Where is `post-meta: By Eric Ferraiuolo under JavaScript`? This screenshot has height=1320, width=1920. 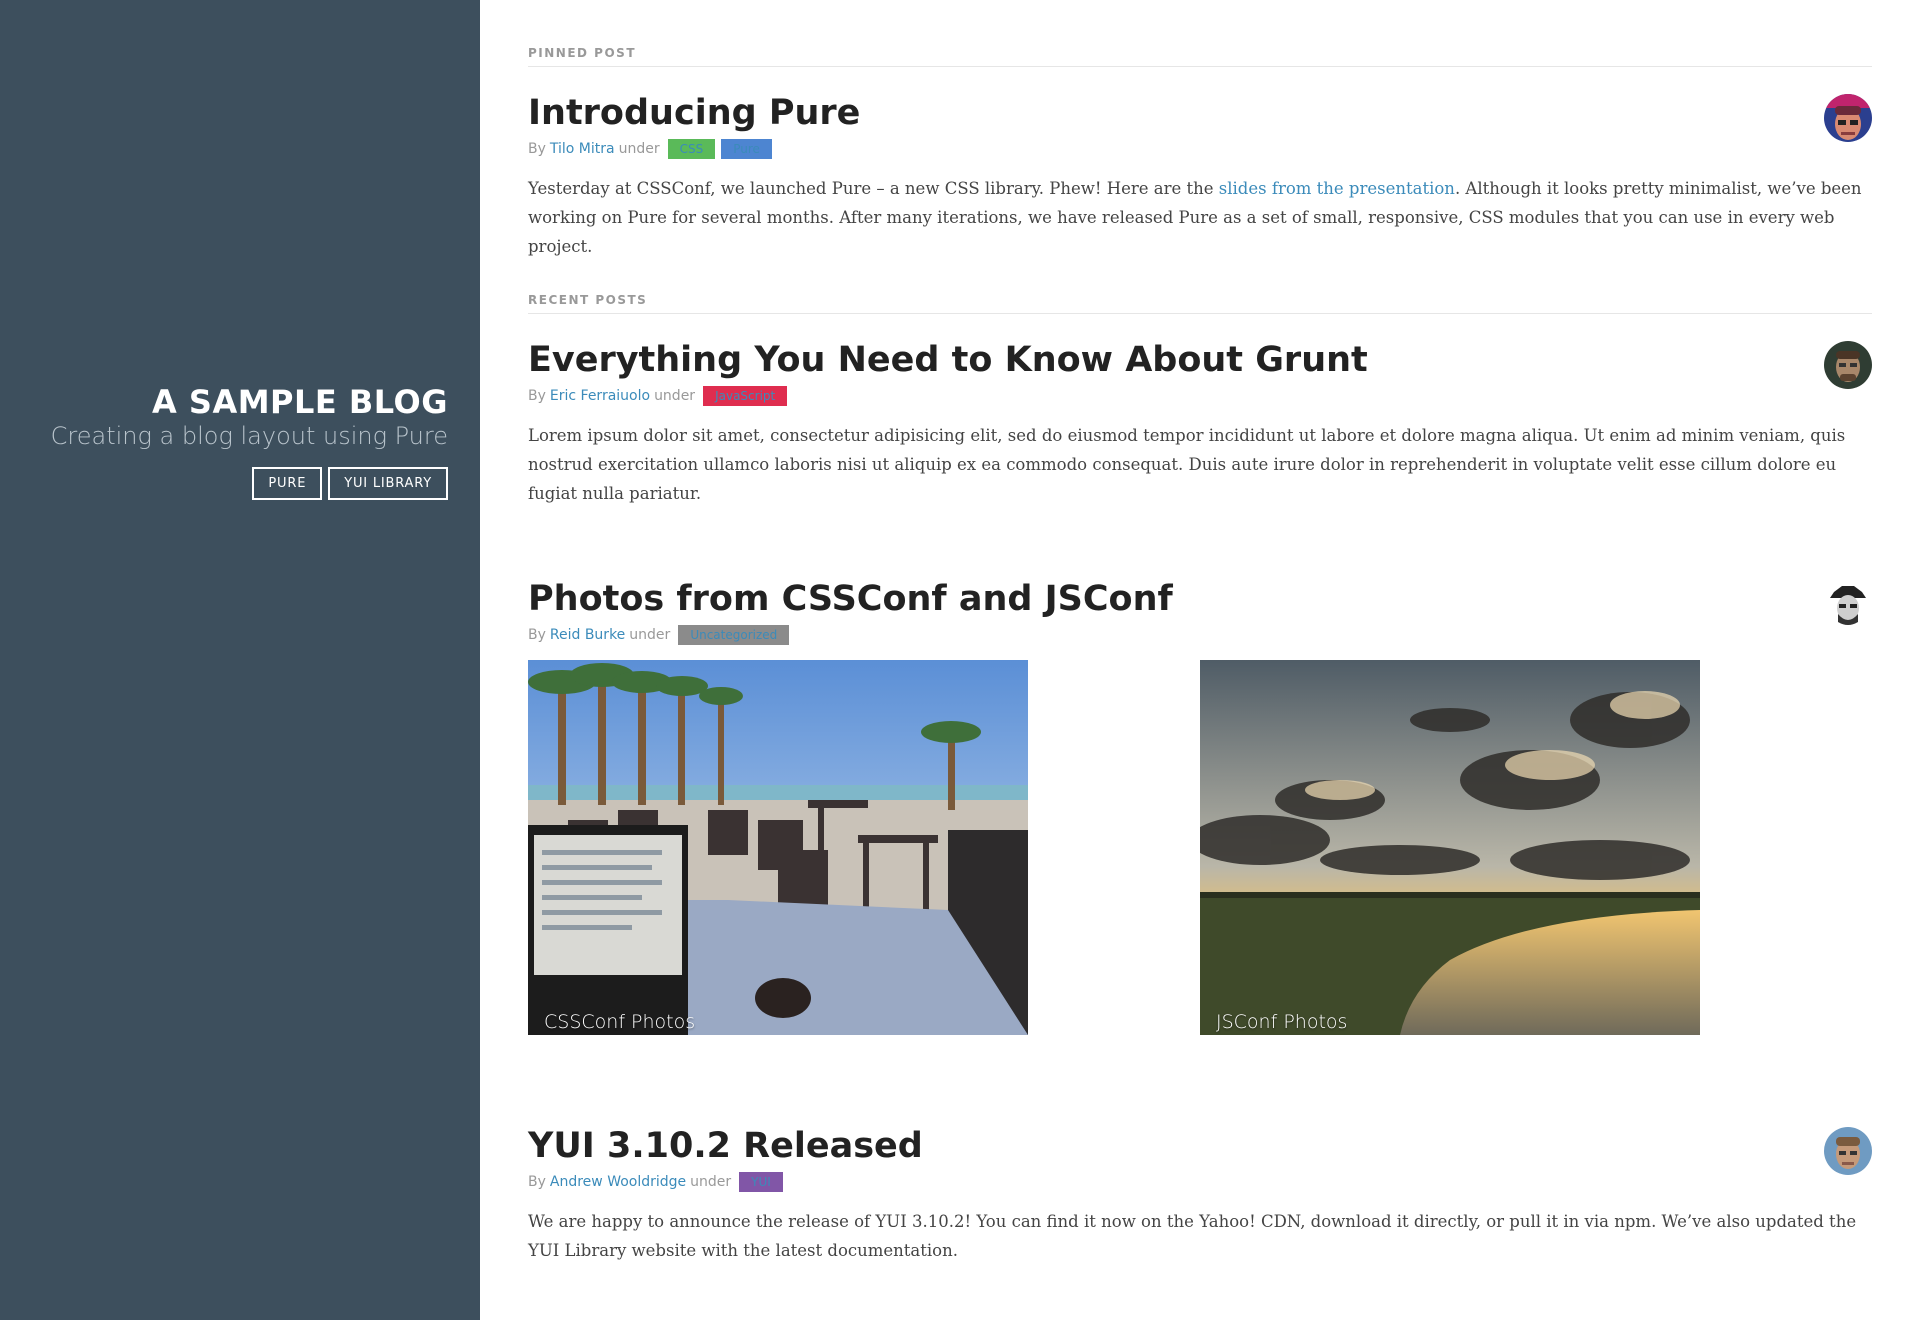 post-meta: By Eric Ferraiuolo under JavaScript is located at coordinates (1200, 396).